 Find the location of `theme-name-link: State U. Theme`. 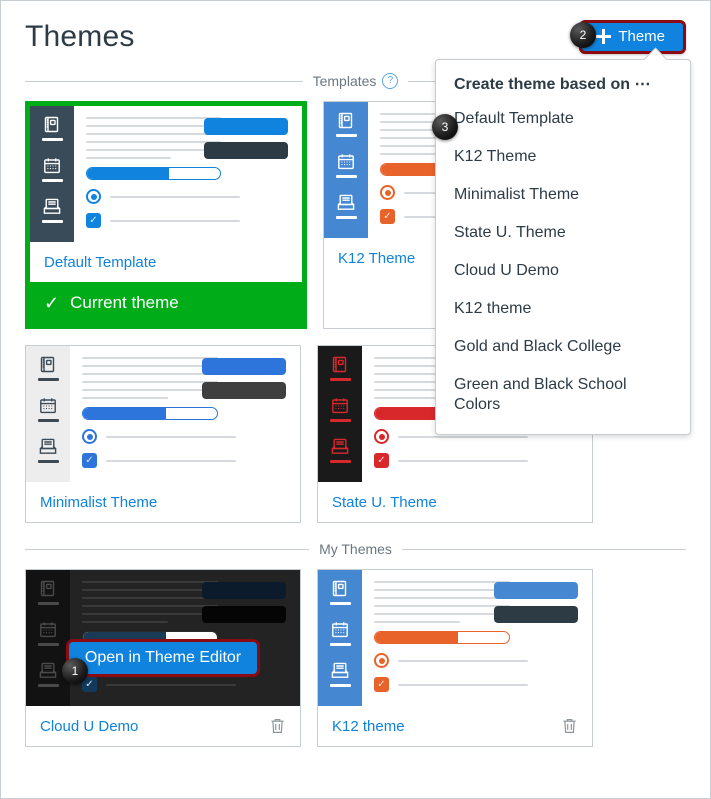

theme-name-link: State U. Theme is located at coordinates (384, 502).